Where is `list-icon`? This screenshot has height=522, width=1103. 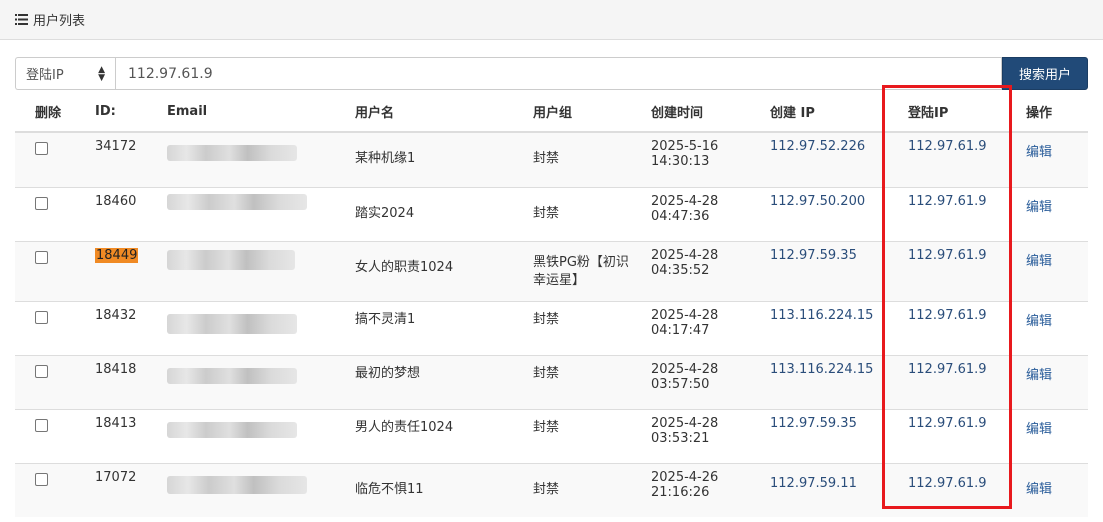 list-icon is located at coordinates (21, 19).